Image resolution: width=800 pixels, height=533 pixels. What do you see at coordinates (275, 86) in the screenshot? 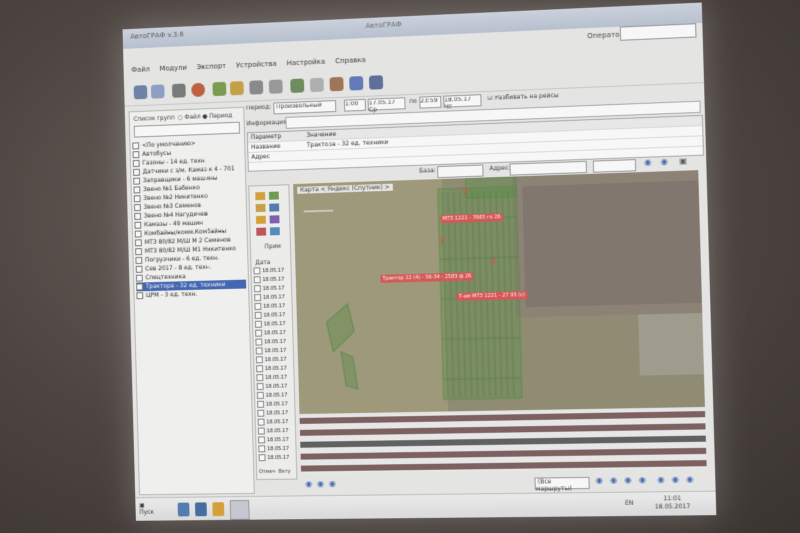
I see `measure-icon` at bounding box center [275, 86].